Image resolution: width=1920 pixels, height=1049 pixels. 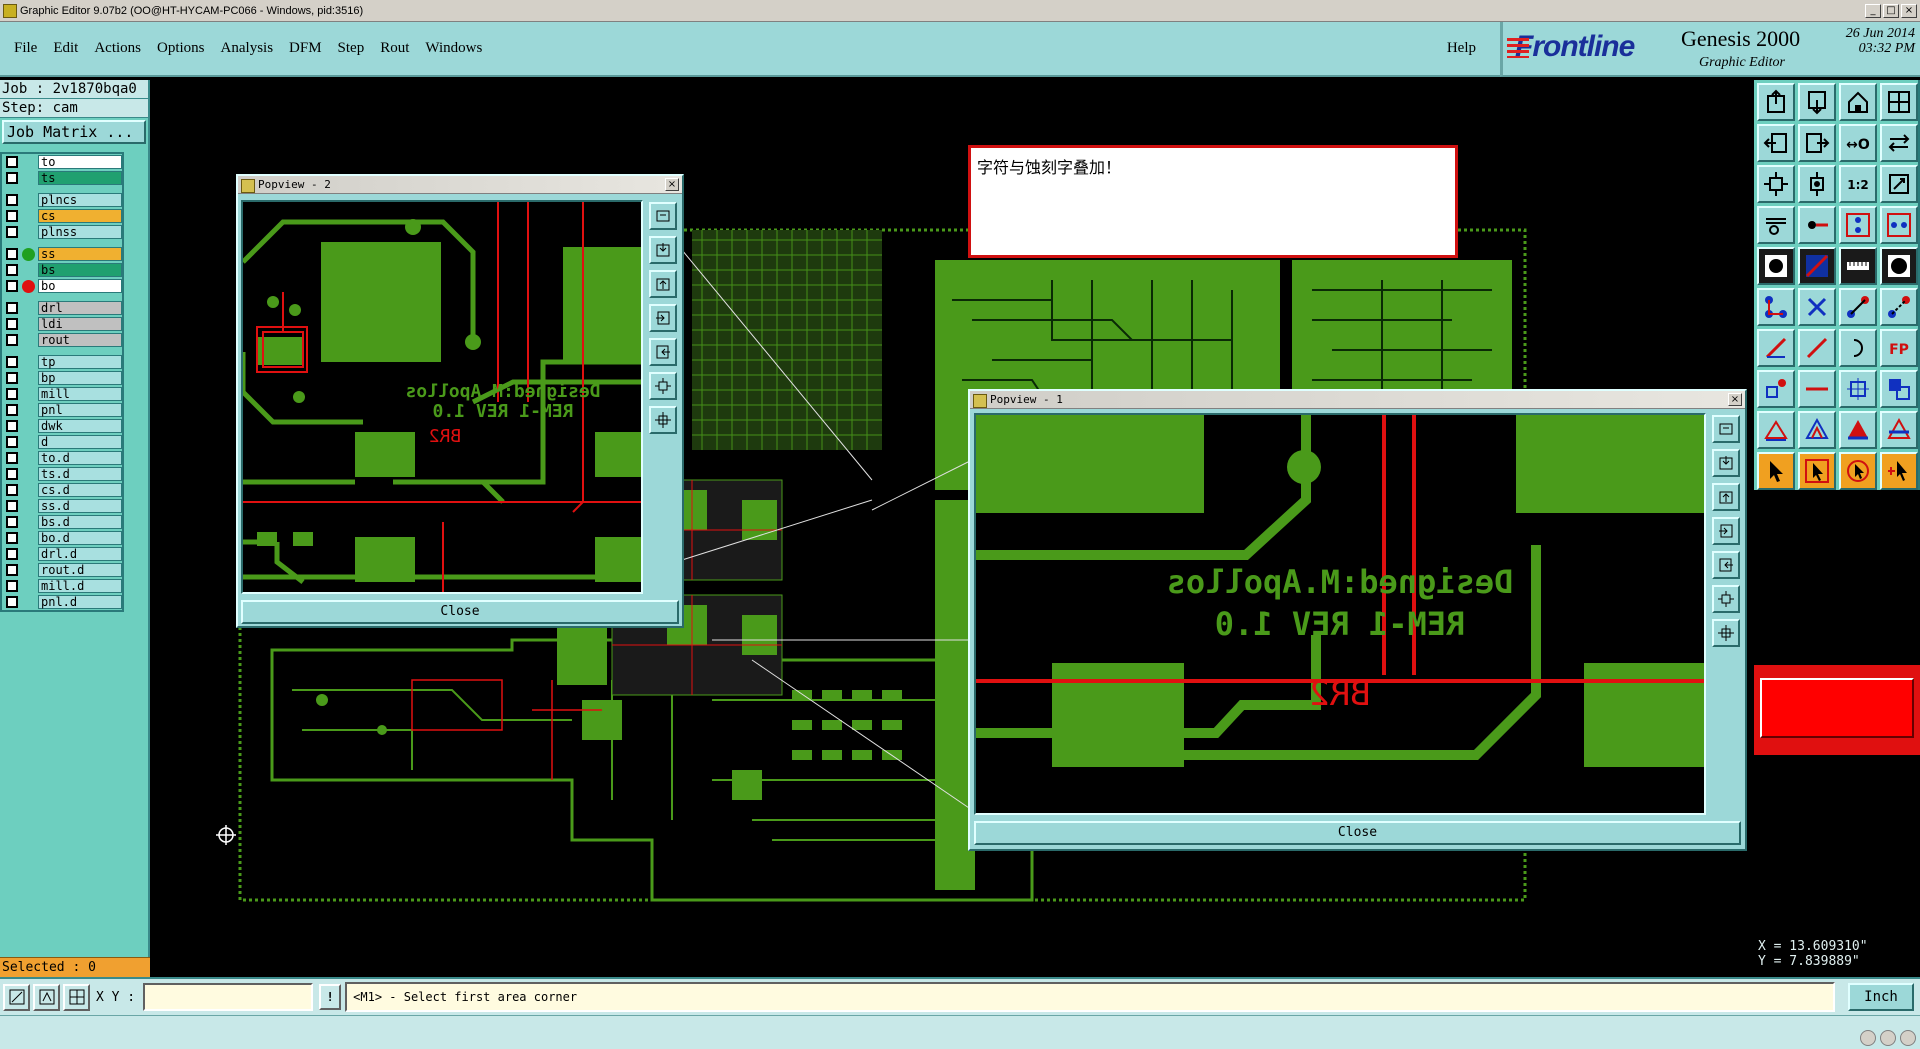 What do you see at coordinates (80, 554) in the screenshot?
I see `layer-name: drl.d` at bounding box center [80, 554].